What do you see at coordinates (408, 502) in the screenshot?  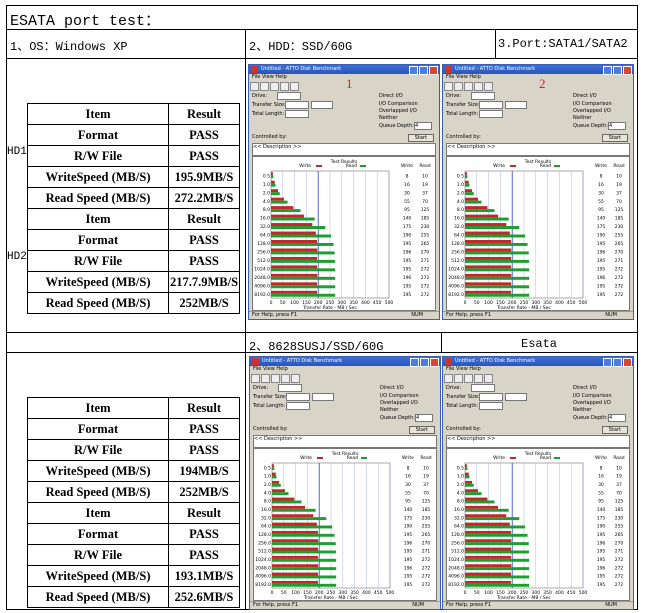 I see `write-value-label: 95` at bounding box center [408, 502].